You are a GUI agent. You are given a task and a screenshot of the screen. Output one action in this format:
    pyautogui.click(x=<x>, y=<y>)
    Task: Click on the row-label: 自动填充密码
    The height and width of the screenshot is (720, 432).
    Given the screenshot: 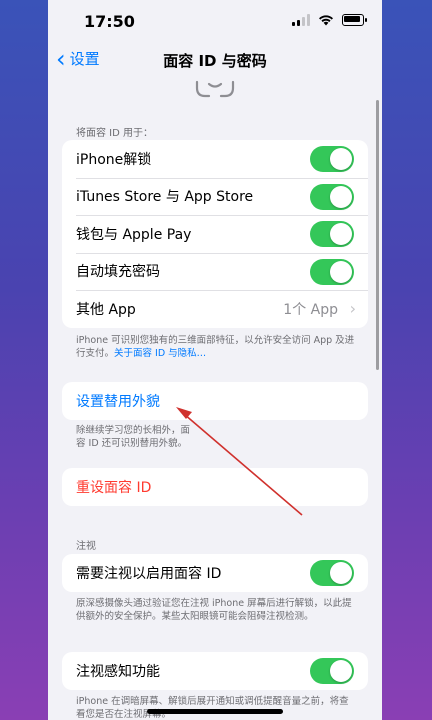 What is the action you would take?
    pyautogui.click(x=118, y=272)
    